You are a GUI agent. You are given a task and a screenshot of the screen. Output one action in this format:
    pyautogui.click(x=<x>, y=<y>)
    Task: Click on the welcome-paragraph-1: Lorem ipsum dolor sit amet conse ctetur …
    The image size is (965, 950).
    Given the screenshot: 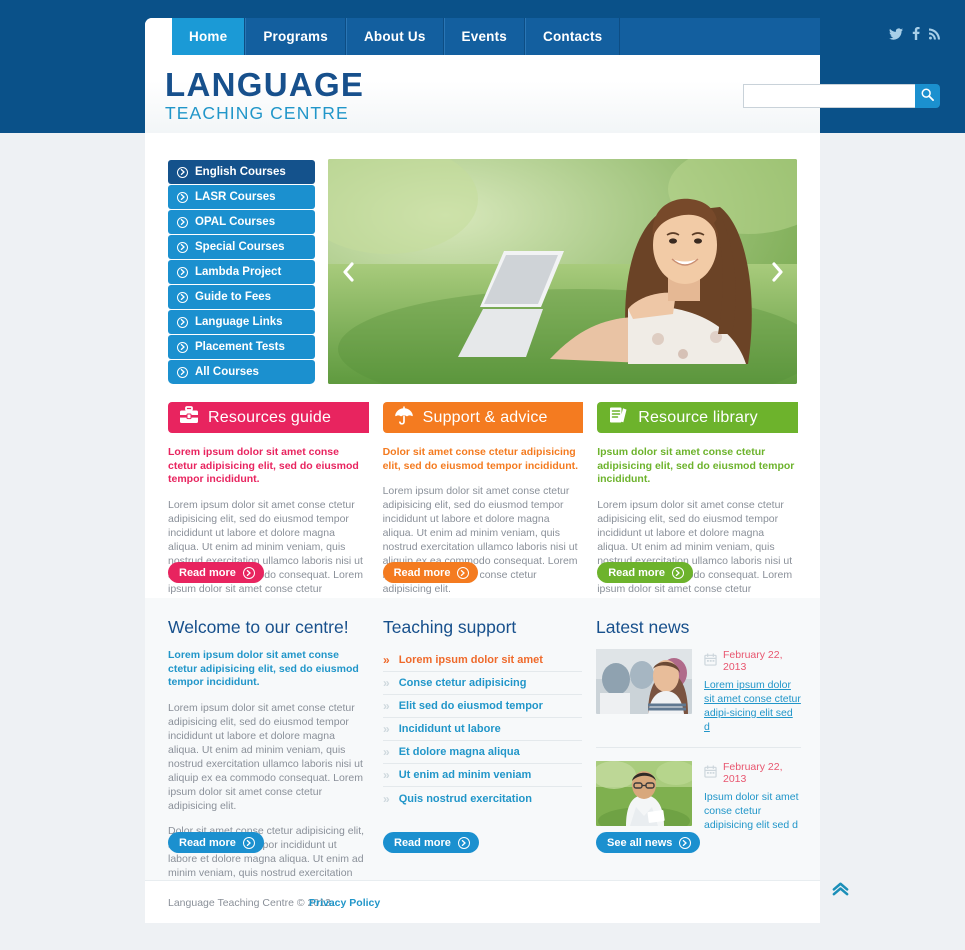 What is the action you would take?
    pyautogui.click(x=265, y=756)
    